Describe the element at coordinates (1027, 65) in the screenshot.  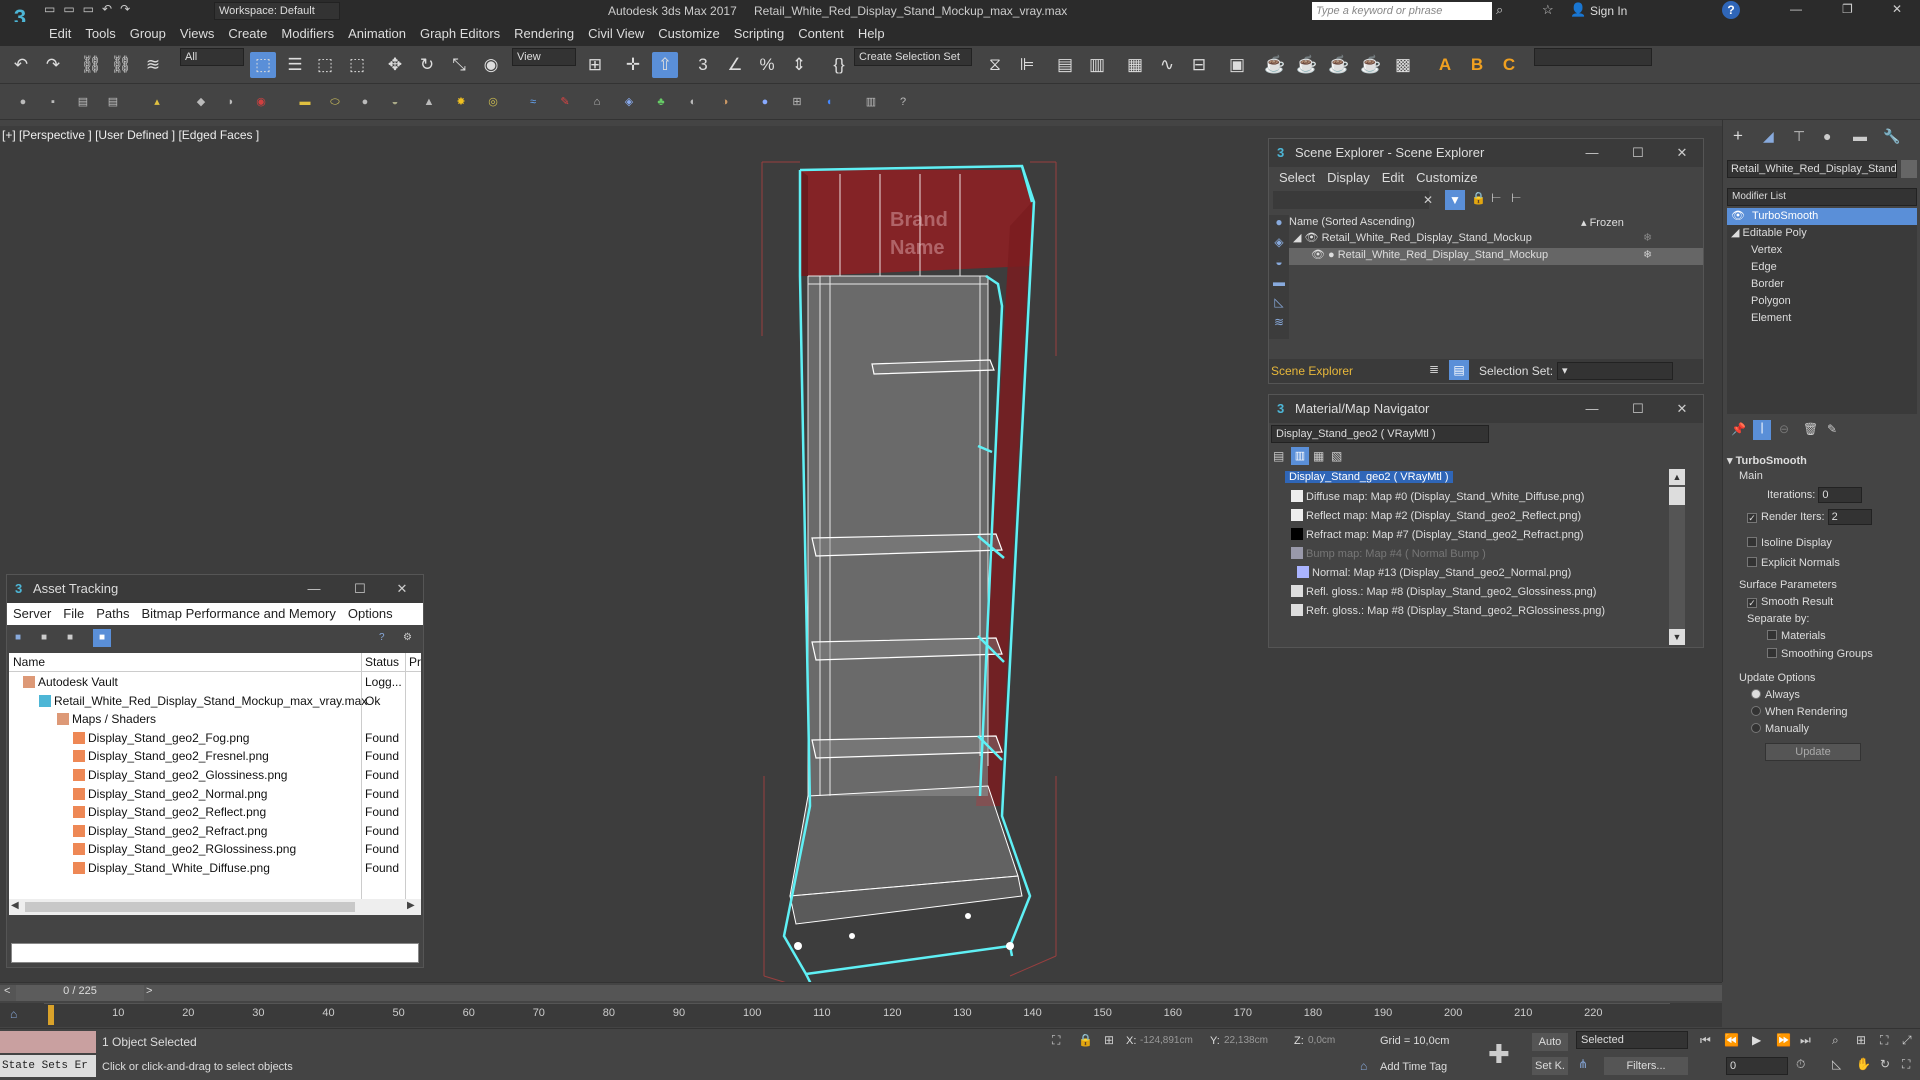
I see `align-icon: ⊫` at that location.